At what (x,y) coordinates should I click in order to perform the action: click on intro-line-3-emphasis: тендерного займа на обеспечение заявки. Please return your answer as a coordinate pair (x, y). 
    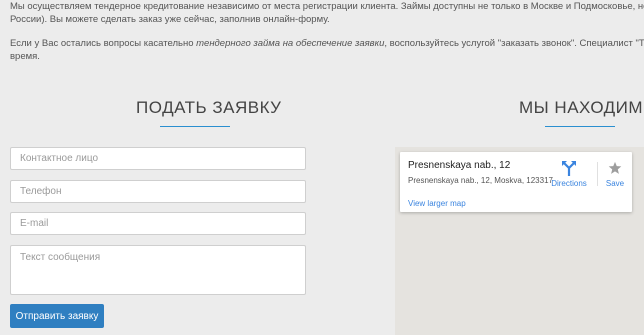
    Looking at the image, I should click on (290, 43).